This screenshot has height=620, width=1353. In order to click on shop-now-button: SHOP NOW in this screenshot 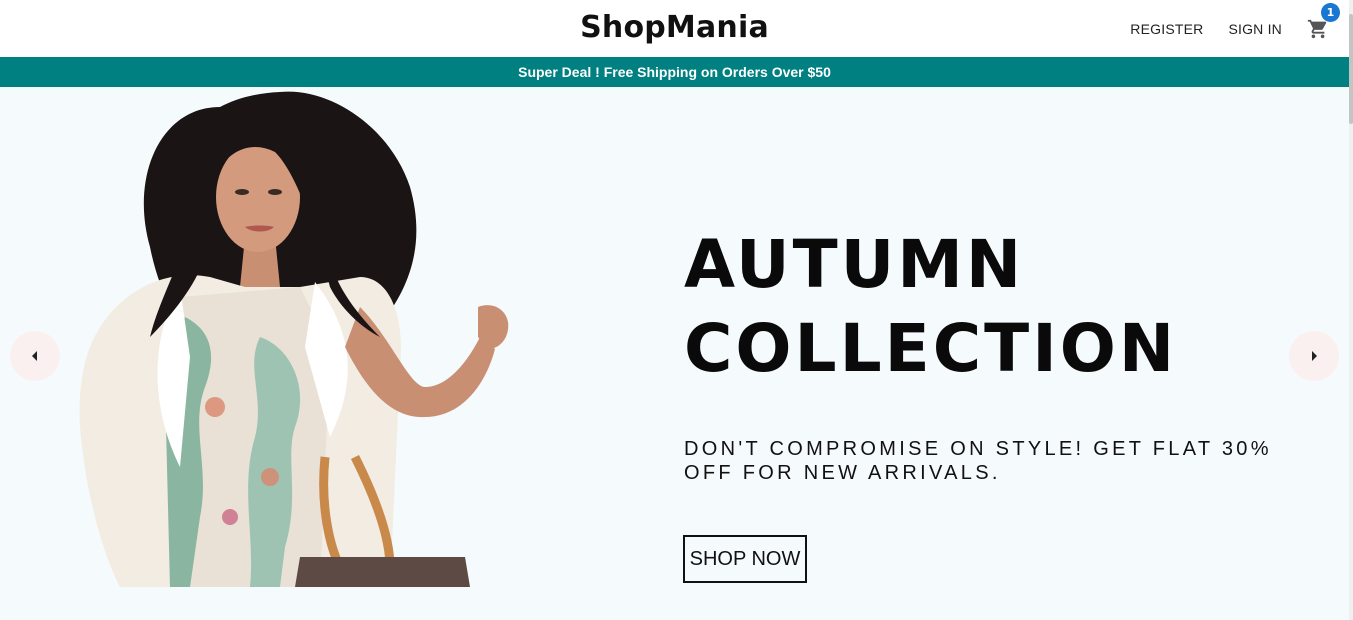, I will do `click(745, 559)`.